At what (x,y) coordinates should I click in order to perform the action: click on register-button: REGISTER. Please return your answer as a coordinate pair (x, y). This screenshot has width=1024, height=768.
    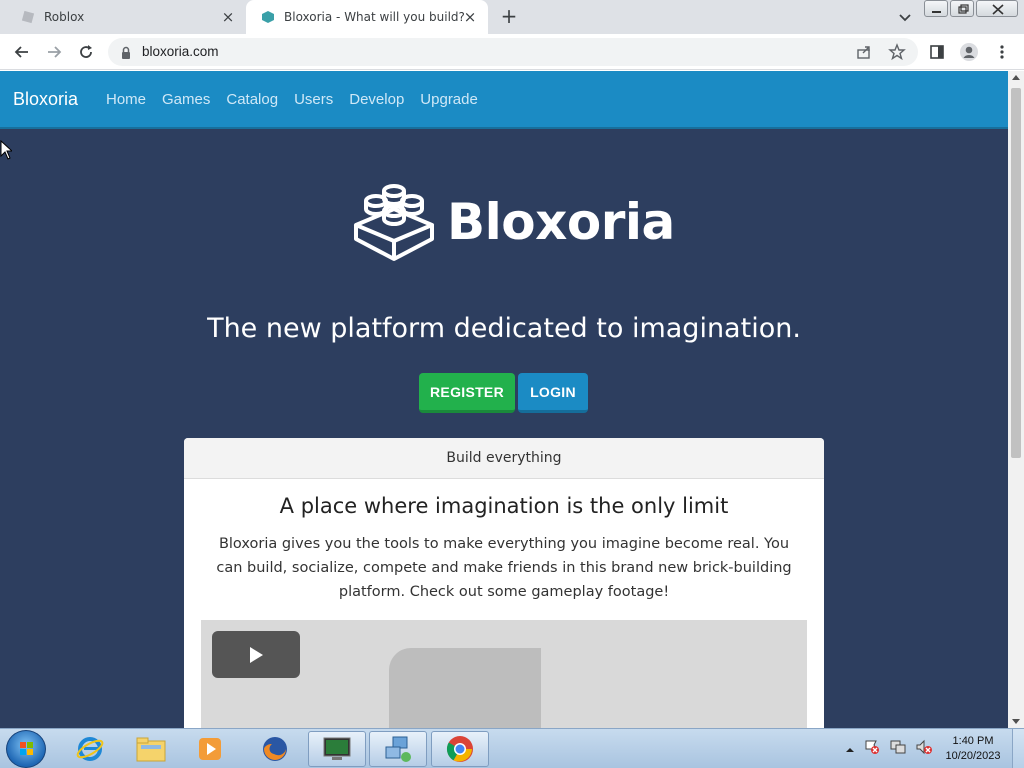
    Looking at the image, I should click on (467, 393).